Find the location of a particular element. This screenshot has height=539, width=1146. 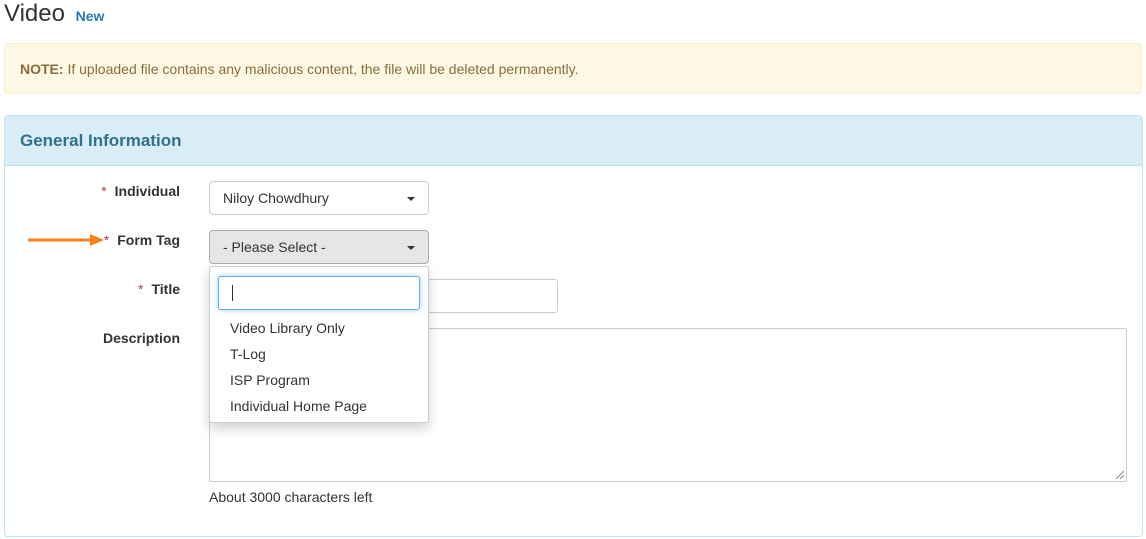

dropdown-search-input is located at coordinates (319, 293).